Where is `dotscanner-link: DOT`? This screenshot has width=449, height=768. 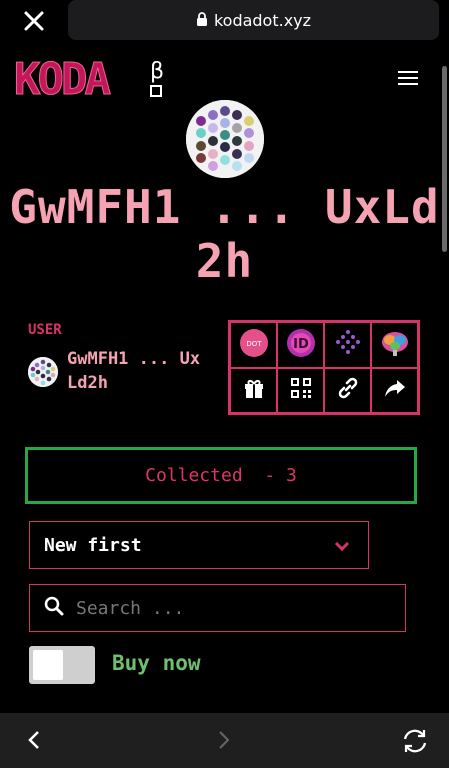
dotscanner-link: DOT is located at coordinates (253, 345).